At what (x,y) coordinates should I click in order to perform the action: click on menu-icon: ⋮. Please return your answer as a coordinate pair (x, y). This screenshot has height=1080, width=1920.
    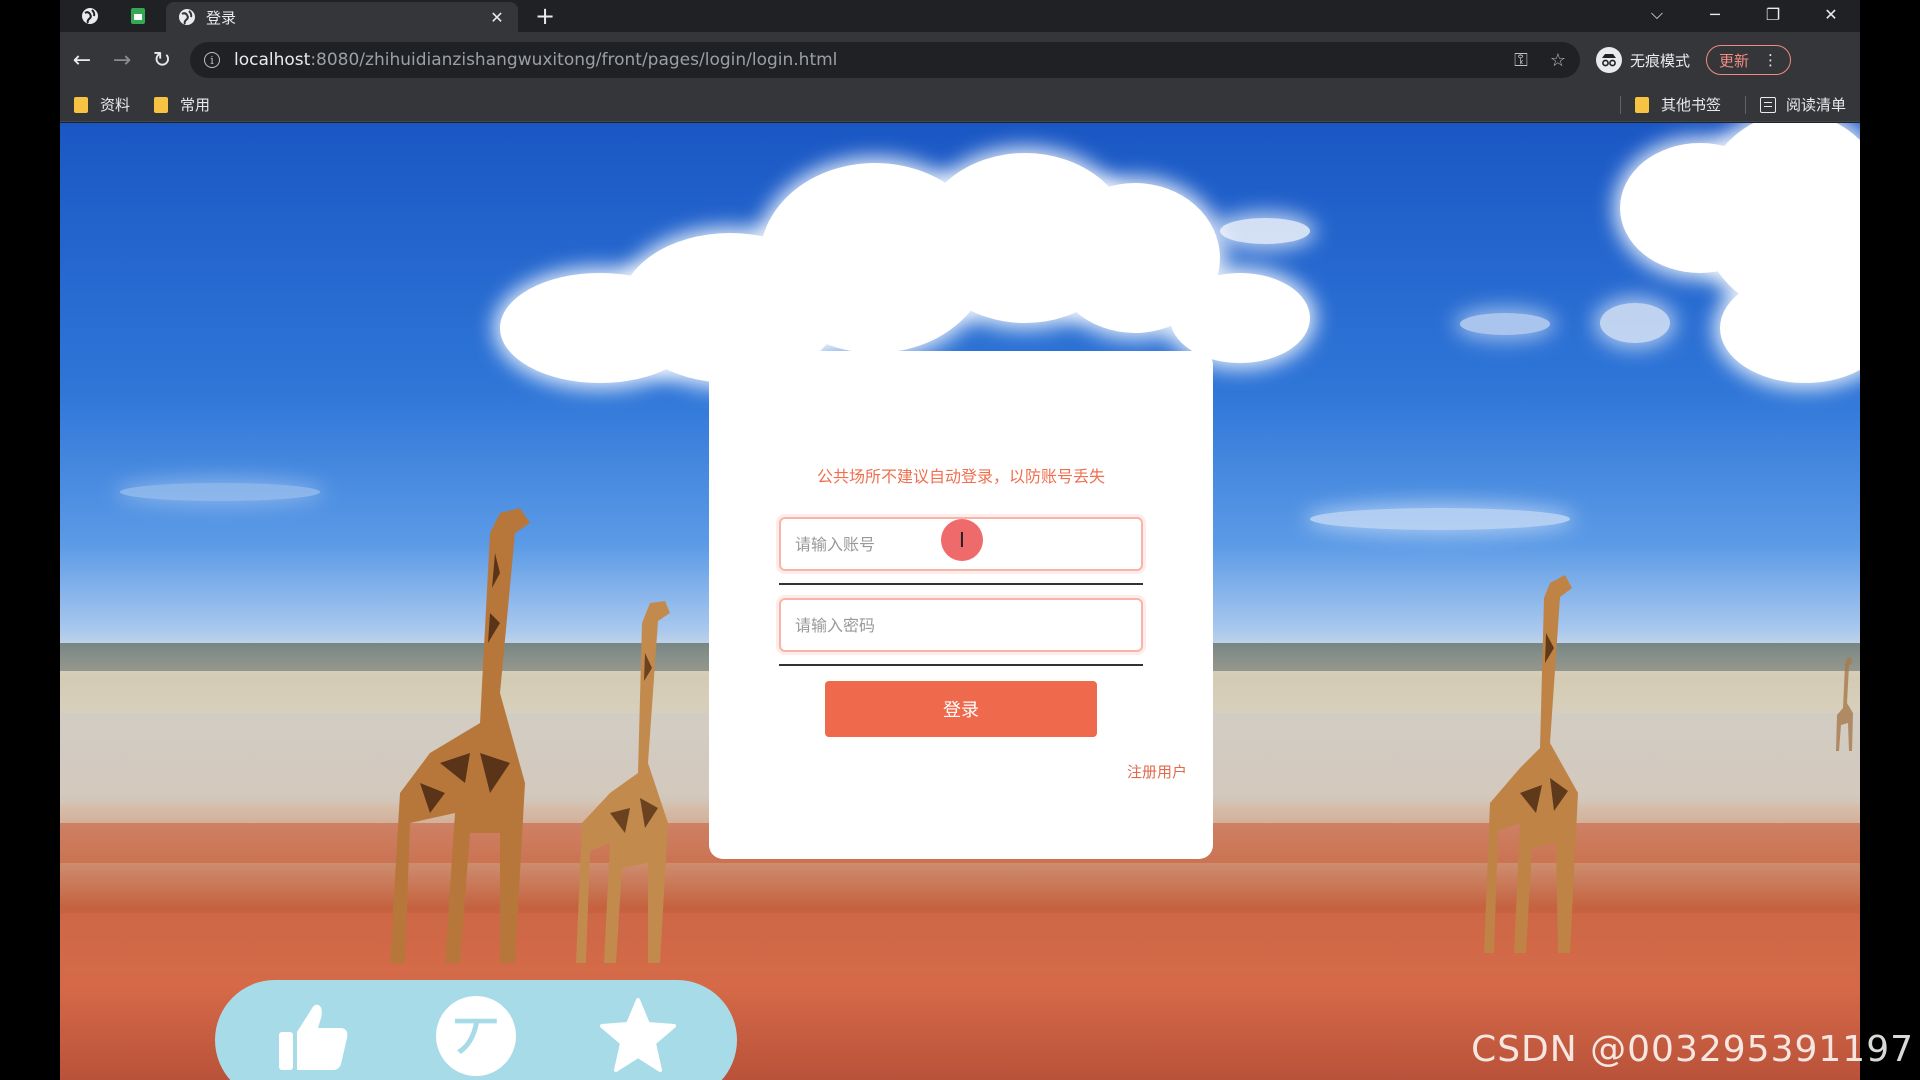
    Looking at the image, I should click on (1770, 60).